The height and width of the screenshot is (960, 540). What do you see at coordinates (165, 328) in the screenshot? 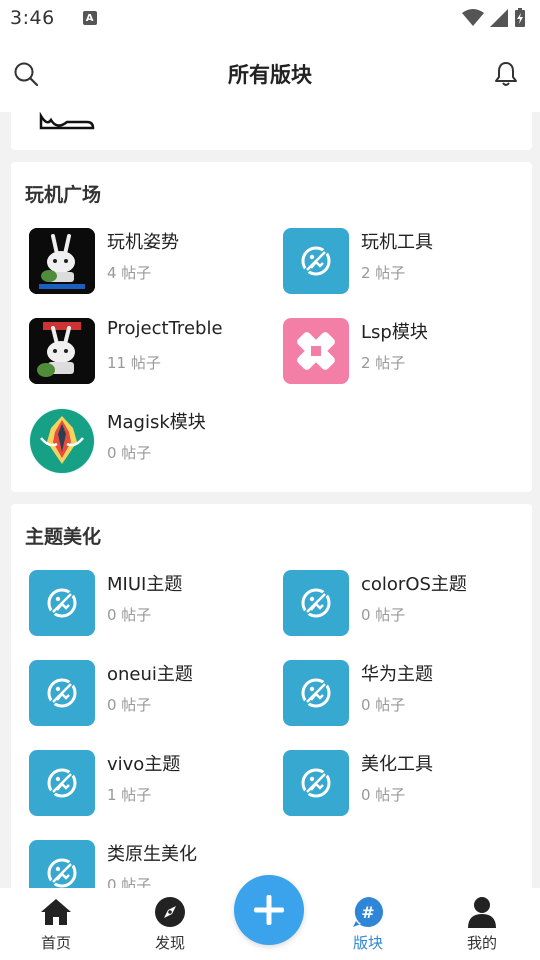
I see `forum-item-name: ProjectTreble` at bounding box center [165, 328].